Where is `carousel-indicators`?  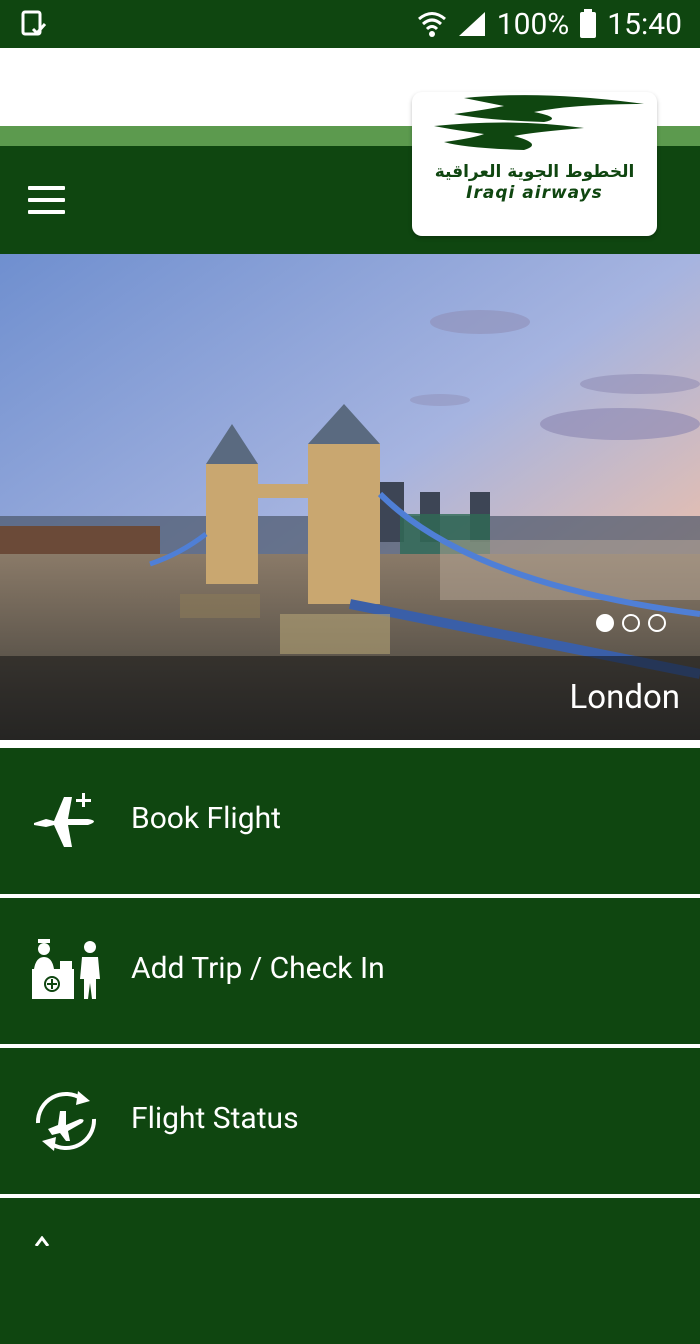
carousel-indicators is located at coordinates (631, 623).